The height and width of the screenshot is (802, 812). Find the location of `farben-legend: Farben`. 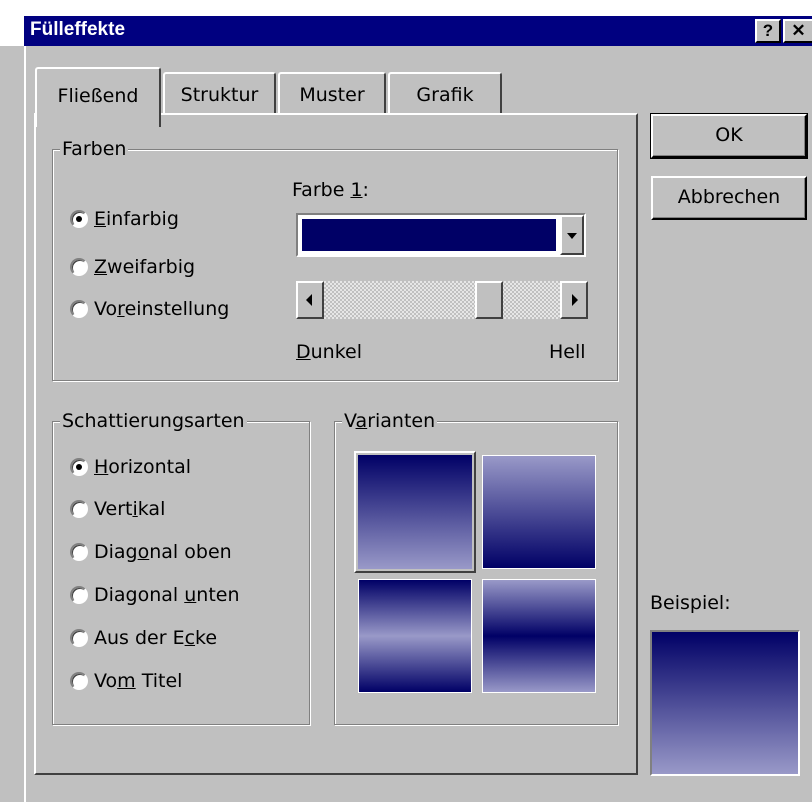

farben-legend: Farben is located at coordinates (94, 149).